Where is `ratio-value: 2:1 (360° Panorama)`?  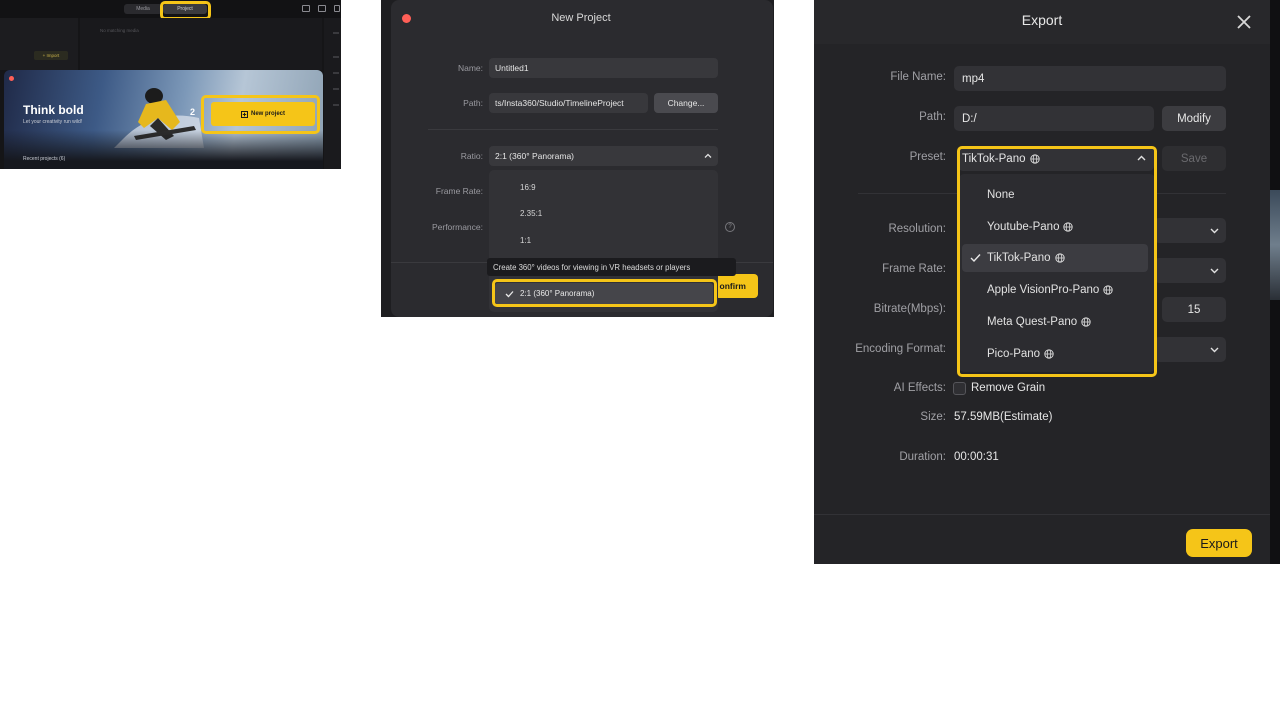
ratio-value: 2:1 (360° Panorama) is located at coordinates (534, 156).